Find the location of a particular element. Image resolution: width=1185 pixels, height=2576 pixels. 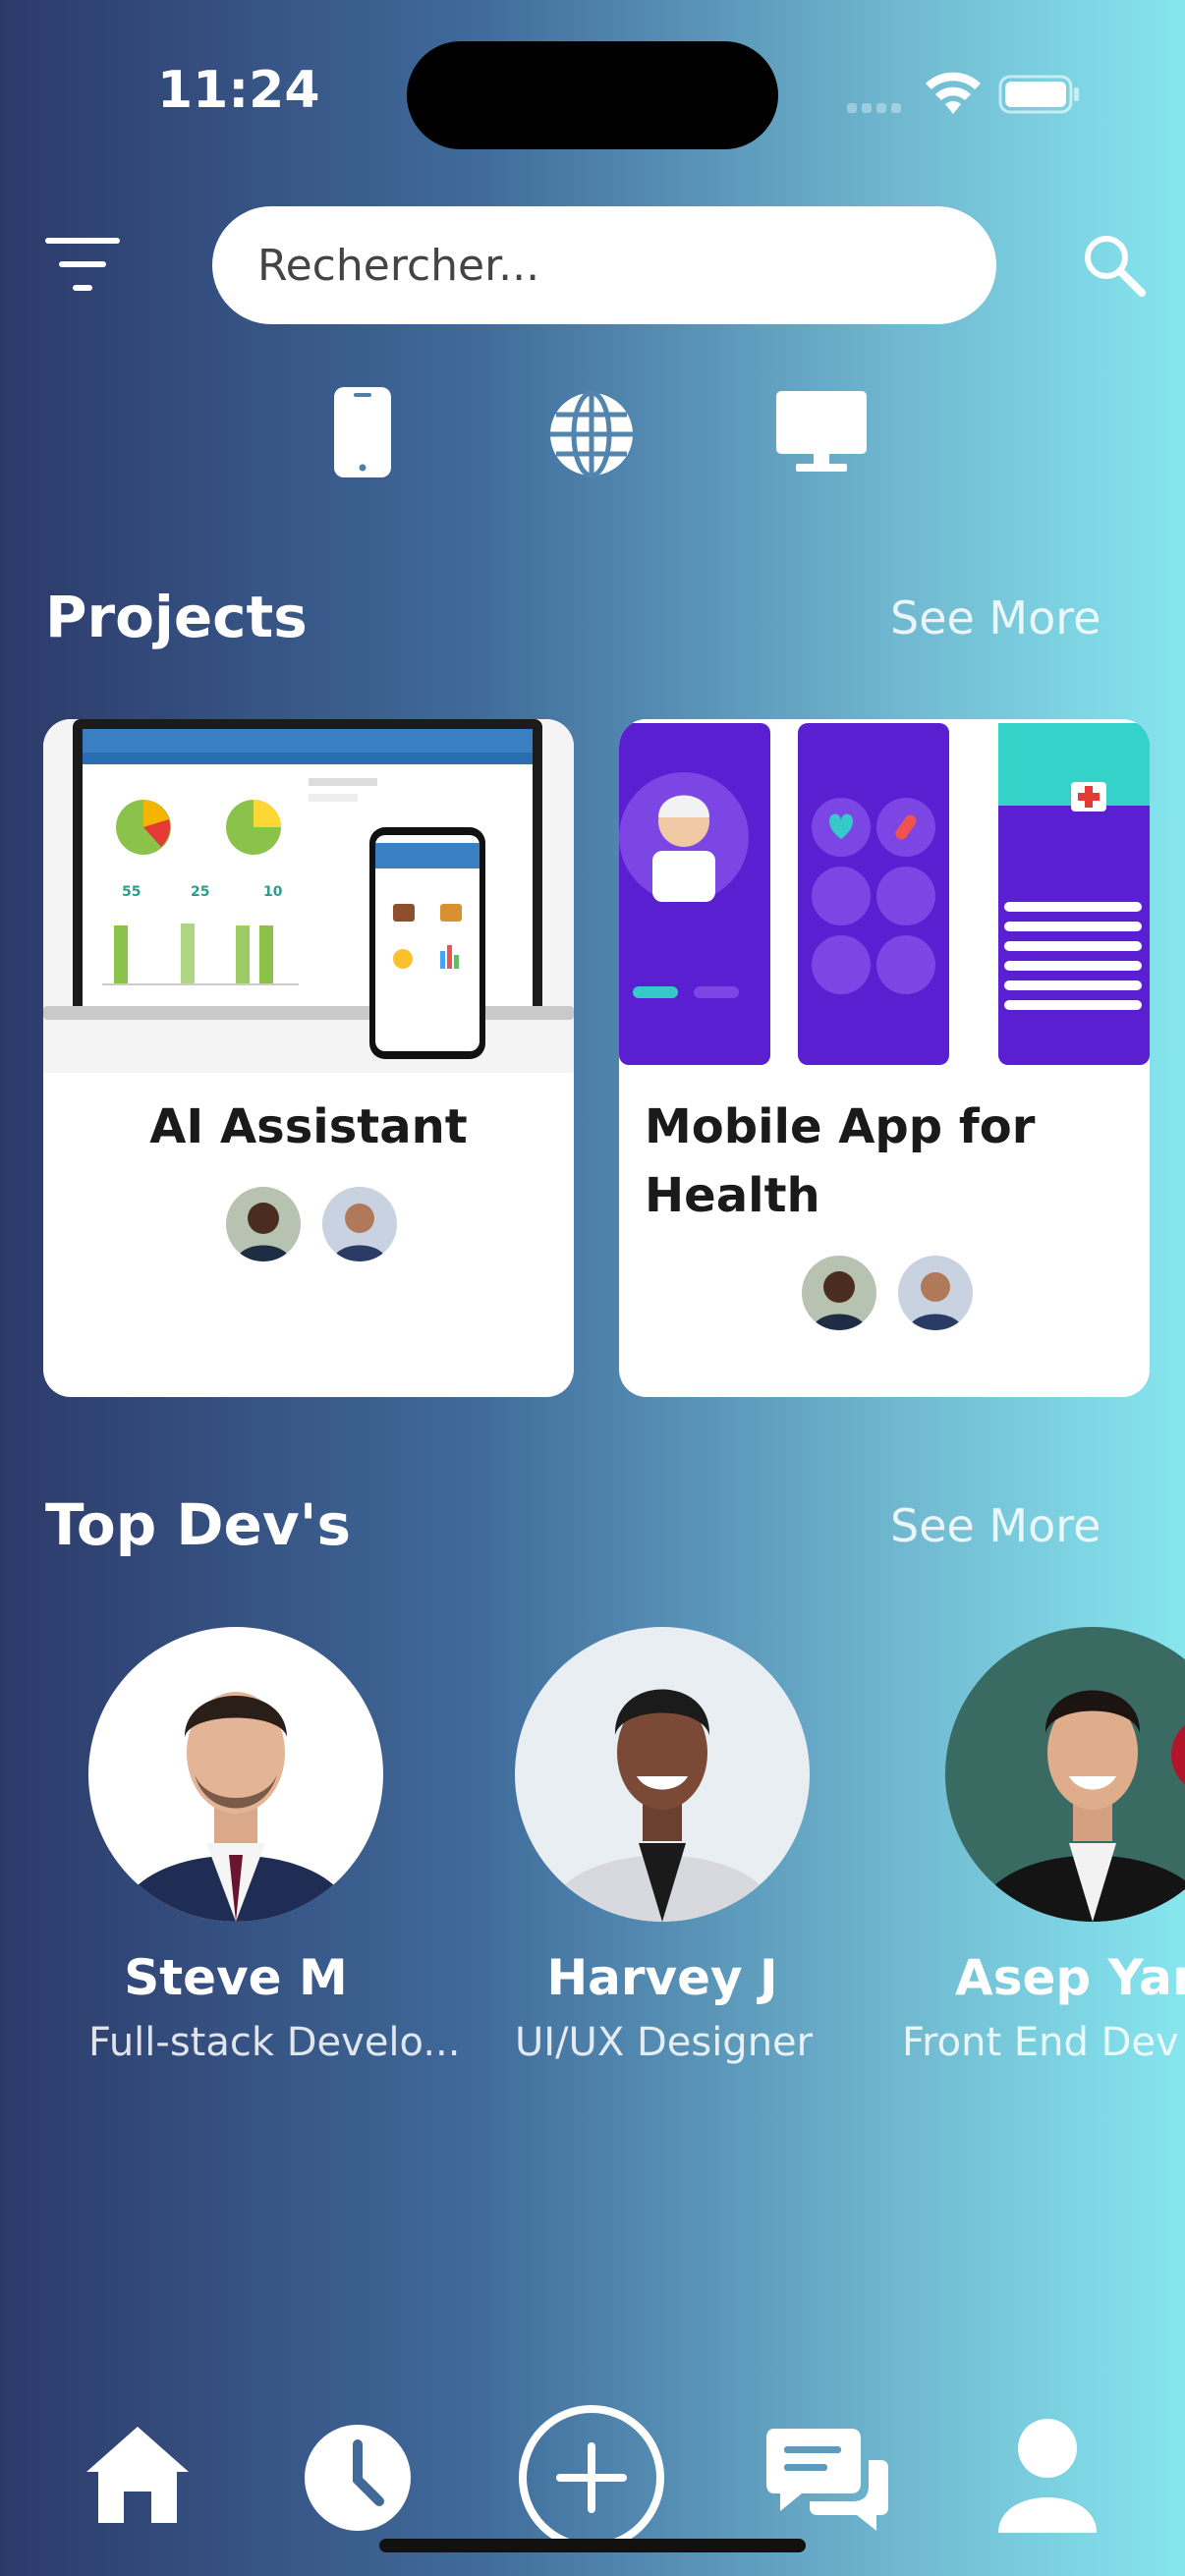

search-bar is located at coordinates (604, 265).